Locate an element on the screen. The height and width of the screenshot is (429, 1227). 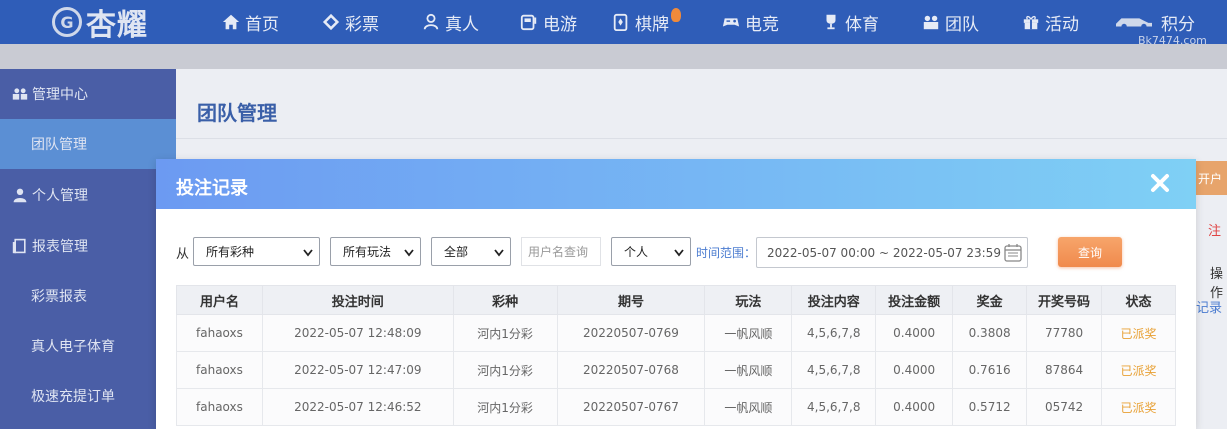
from-label: 从 is located at coordinates (183, 254).